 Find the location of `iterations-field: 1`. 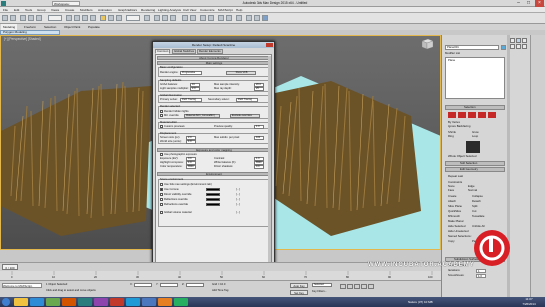

iterations-field: 1 is located at coordinates (481, 271).